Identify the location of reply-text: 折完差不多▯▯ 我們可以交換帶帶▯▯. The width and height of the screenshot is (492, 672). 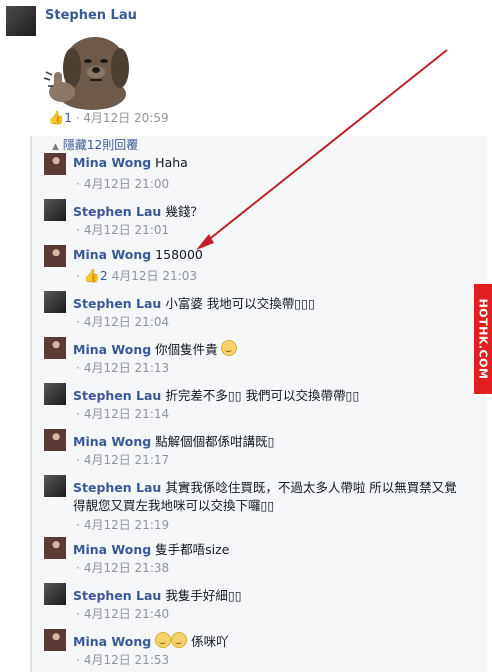
(262, 395).